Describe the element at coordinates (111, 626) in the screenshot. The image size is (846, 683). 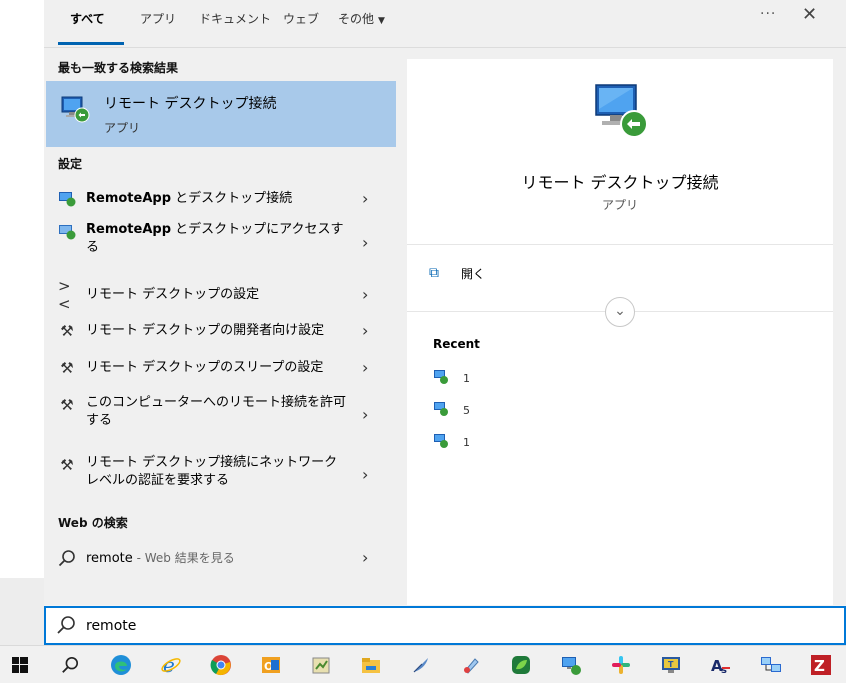
I see `search-input: remote` at that location.